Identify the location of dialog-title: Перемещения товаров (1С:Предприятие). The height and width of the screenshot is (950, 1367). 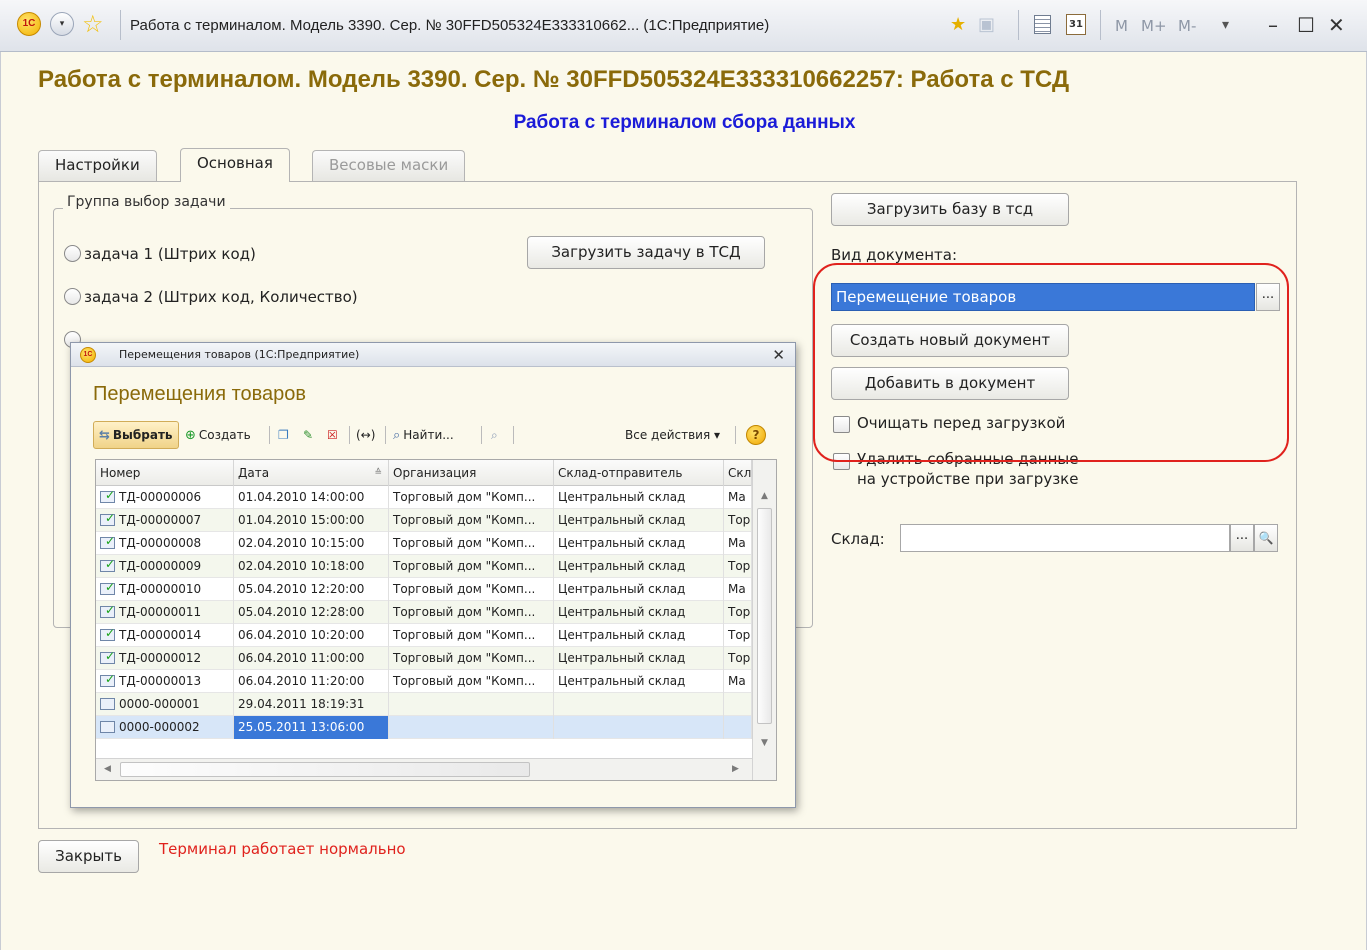
(239, 354).